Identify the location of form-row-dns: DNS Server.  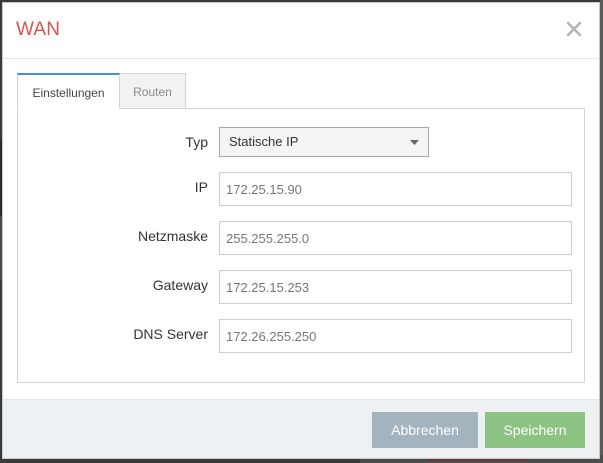
(301, 336).